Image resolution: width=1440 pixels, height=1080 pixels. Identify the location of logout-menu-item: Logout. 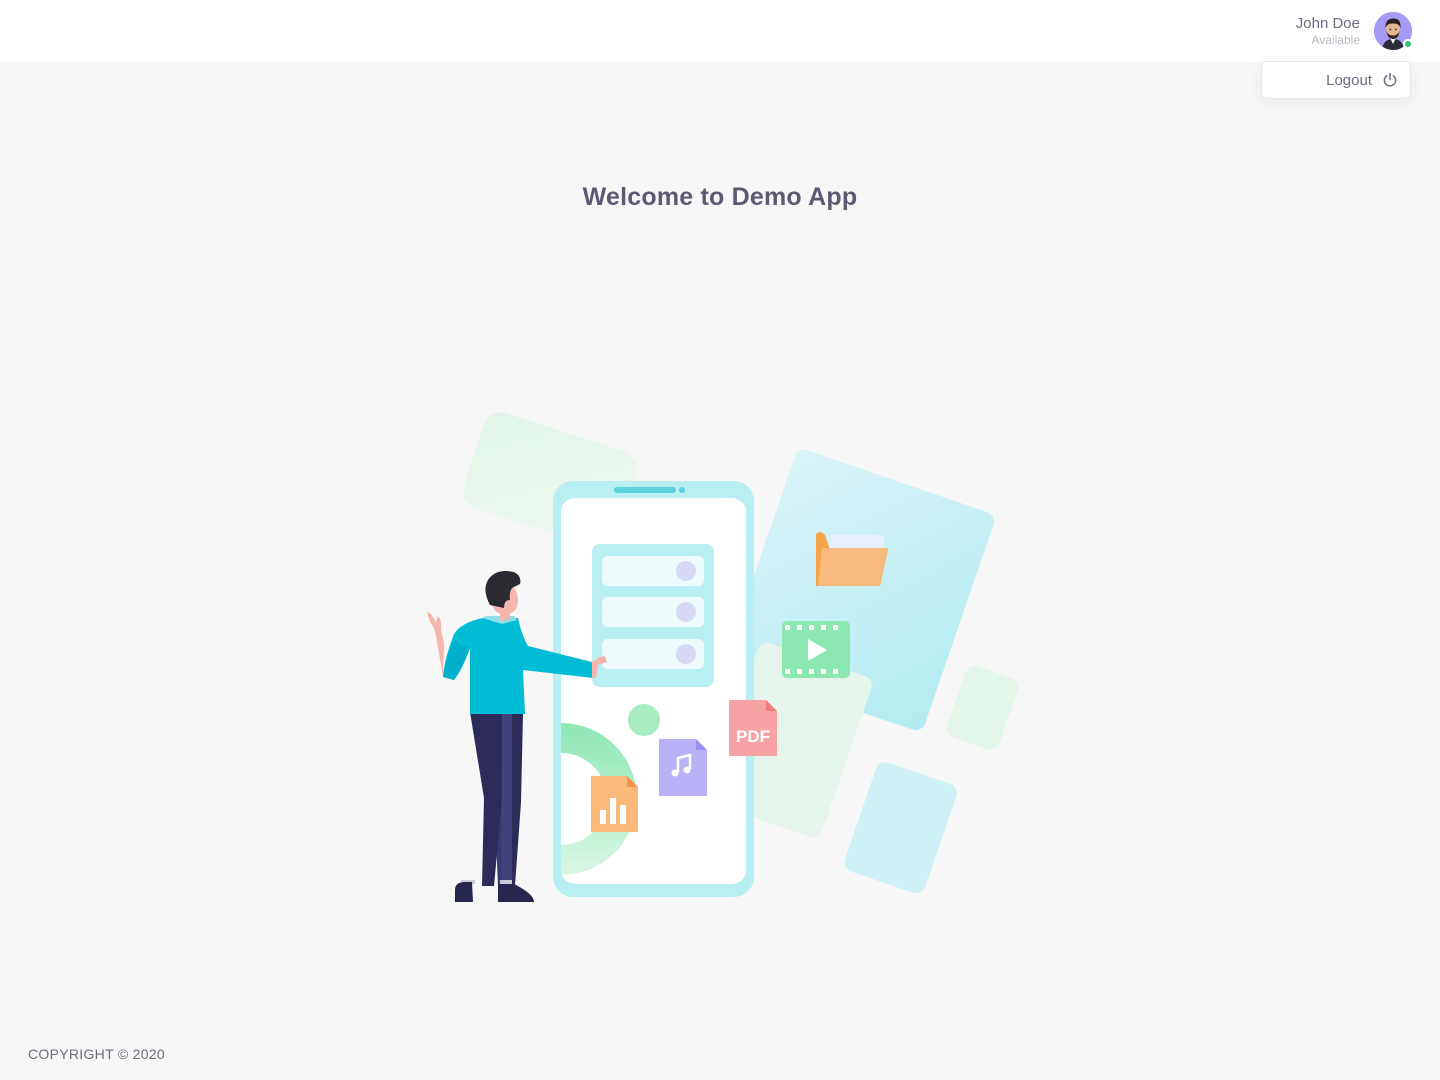
(1336, 80).